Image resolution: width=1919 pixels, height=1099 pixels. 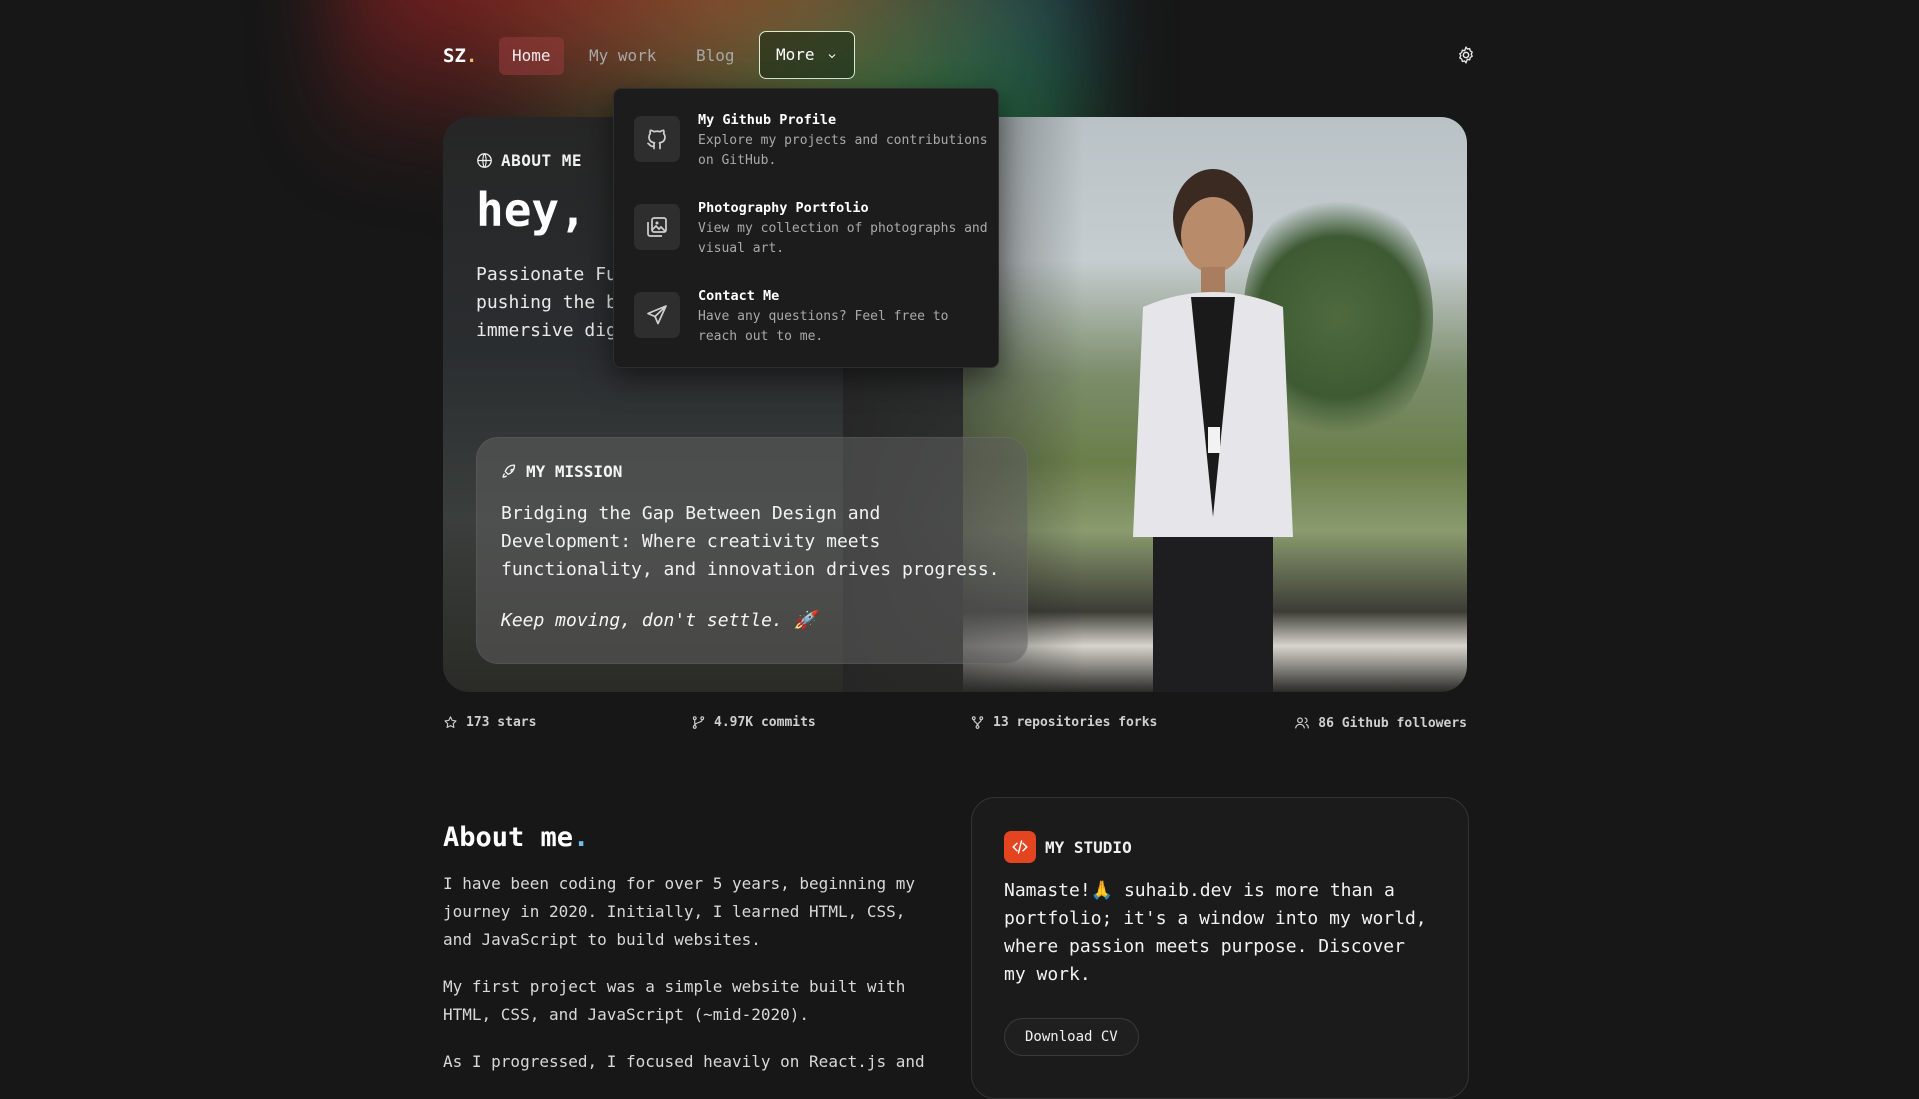 I want to click on nav-home-link: Home, so click(x=531, y=56).